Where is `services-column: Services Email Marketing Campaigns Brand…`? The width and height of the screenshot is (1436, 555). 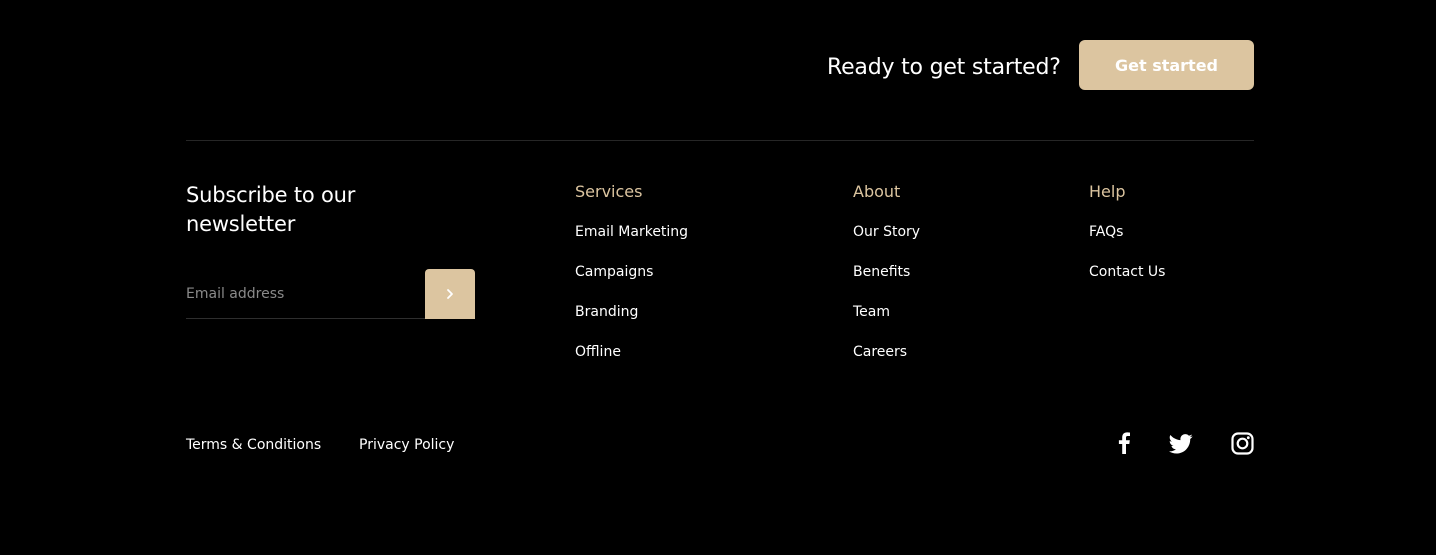 services-column: Services Email Marketing Campaigns Brand… is located at coordinates (631, 282).